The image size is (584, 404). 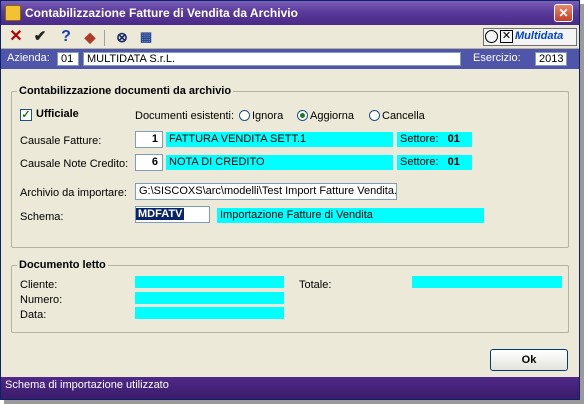 I want to click on cliente-value, so click(x=209, y=282).